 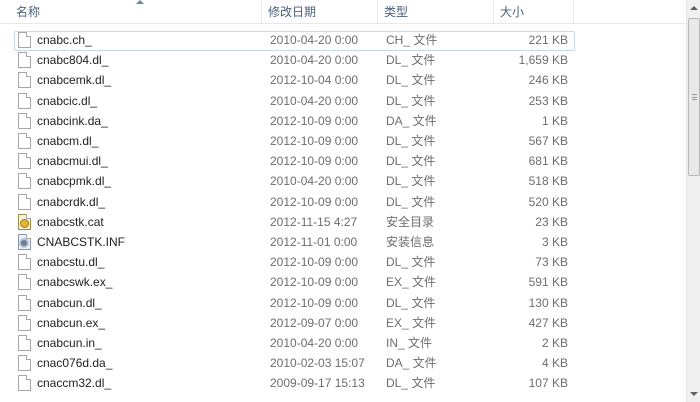 What do you see at coordinates (317, 383) in the screenshot?
I see `file-date-modified: 2009-09-17 15:13` at bounding box center [317, 383].